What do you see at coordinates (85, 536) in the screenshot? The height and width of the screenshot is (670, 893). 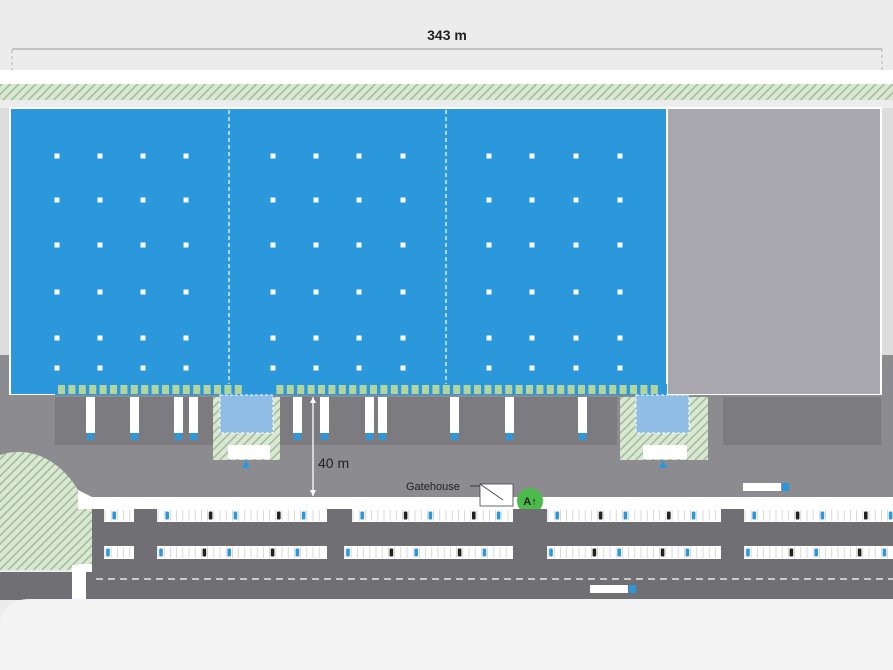 I see `green-island` at bounding box center [85, 536].